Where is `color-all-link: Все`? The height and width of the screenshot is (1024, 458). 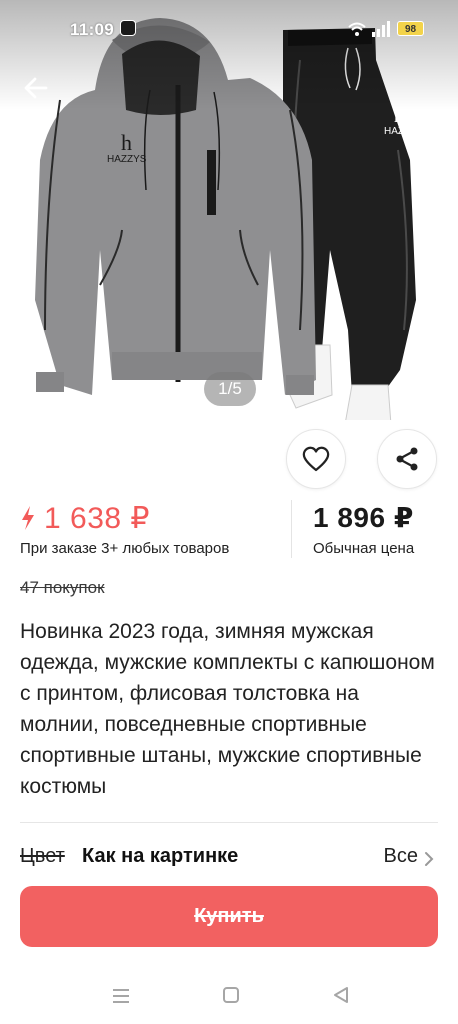 color-all-link: Все is located at coordinates (401, 856).